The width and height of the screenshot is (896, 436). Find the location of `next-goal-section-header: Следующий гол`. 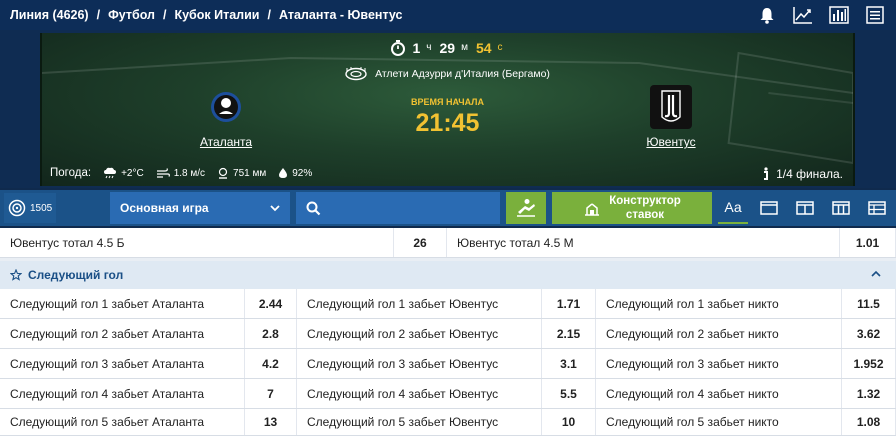

next-goal-section-header: Следующий гол is located at coordinates (448, 275).